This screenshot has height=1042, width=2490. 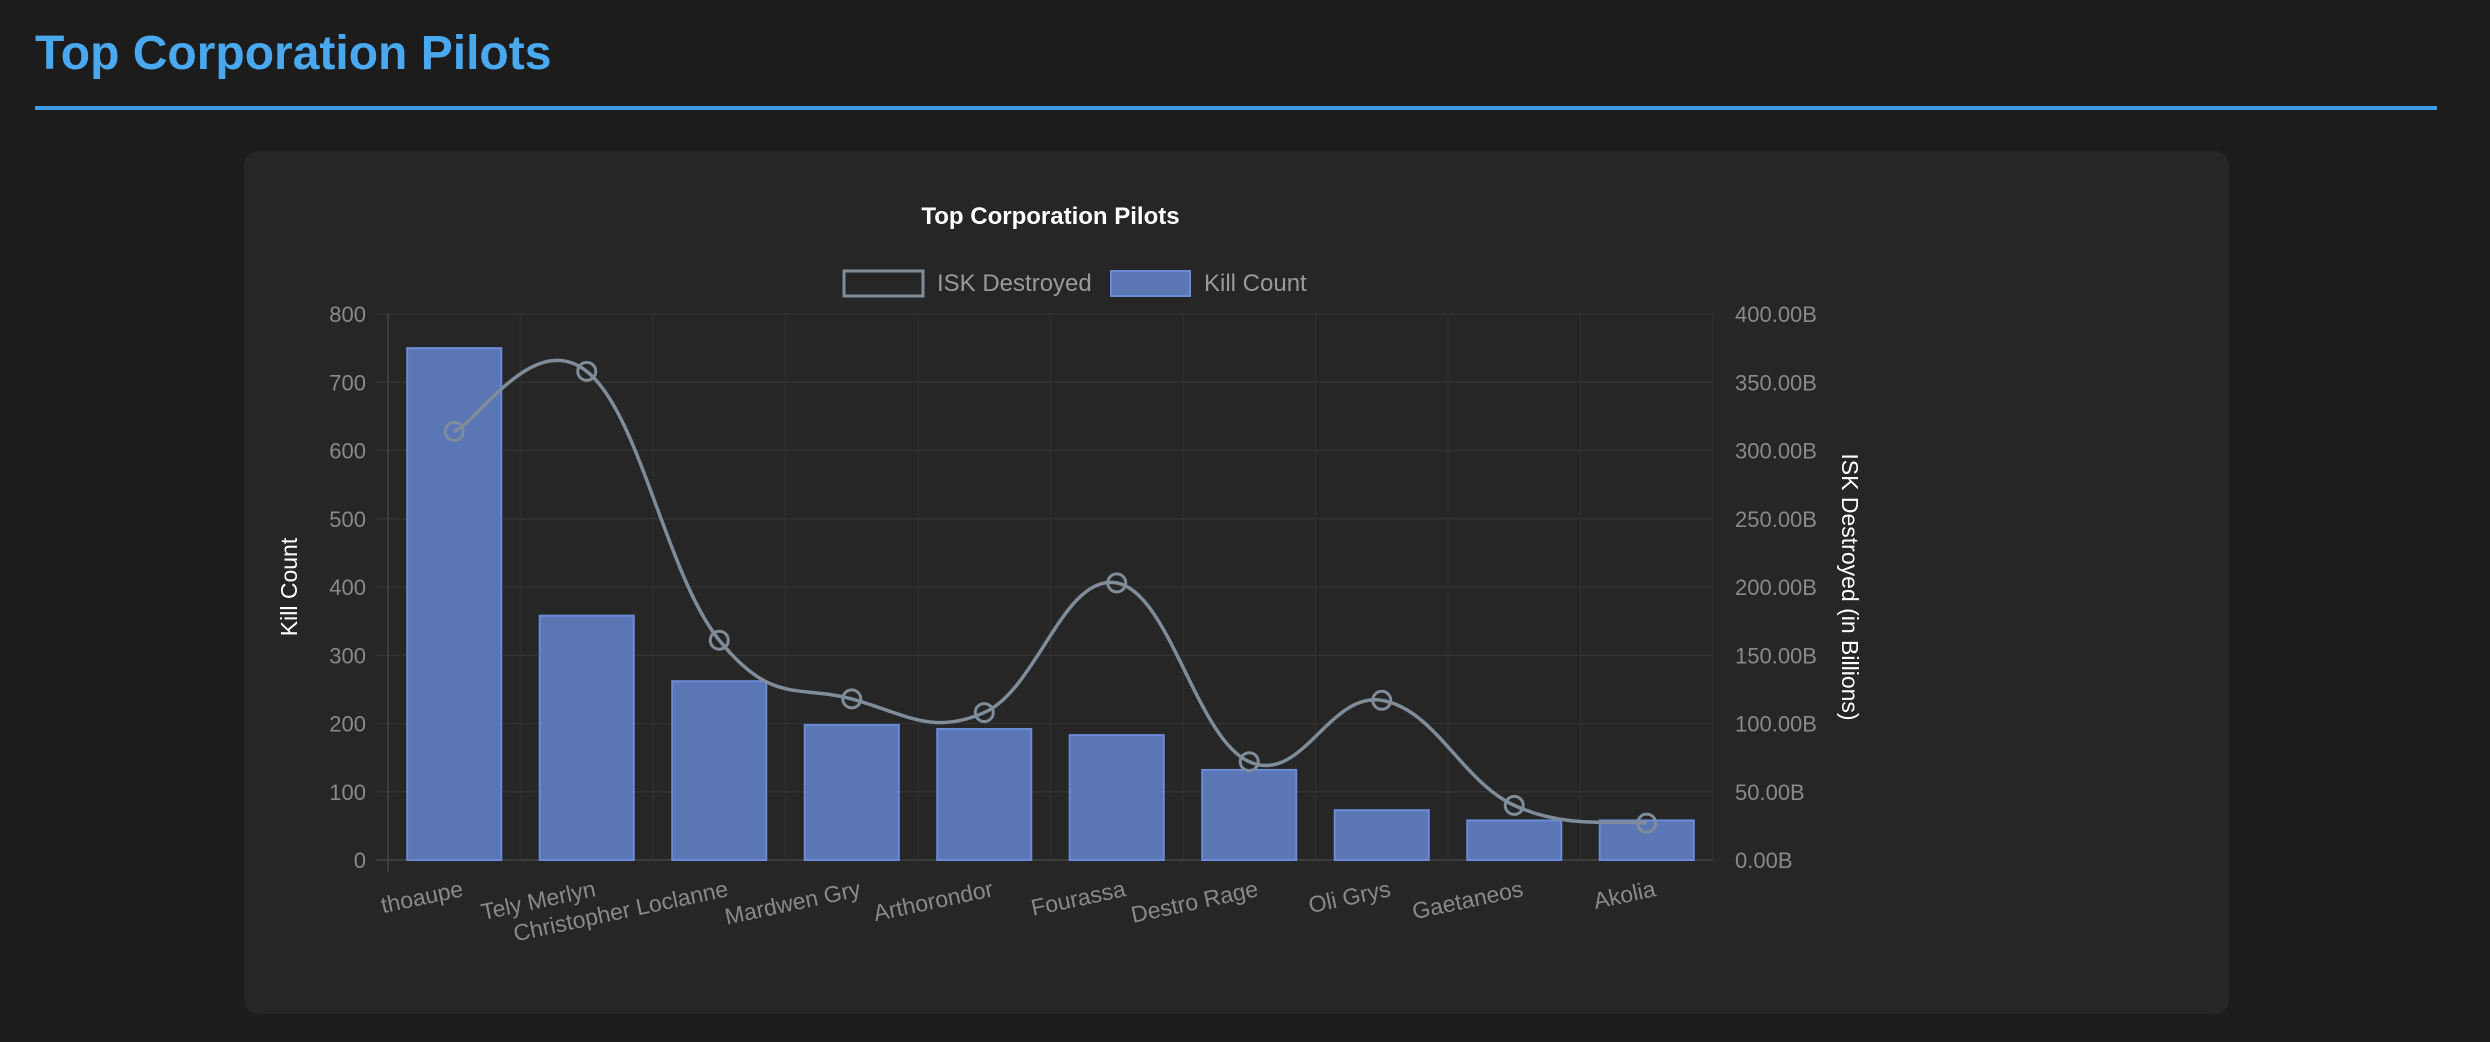 I want to click on y2-tick-label: 250.00B, so click(x=1776, y=519).